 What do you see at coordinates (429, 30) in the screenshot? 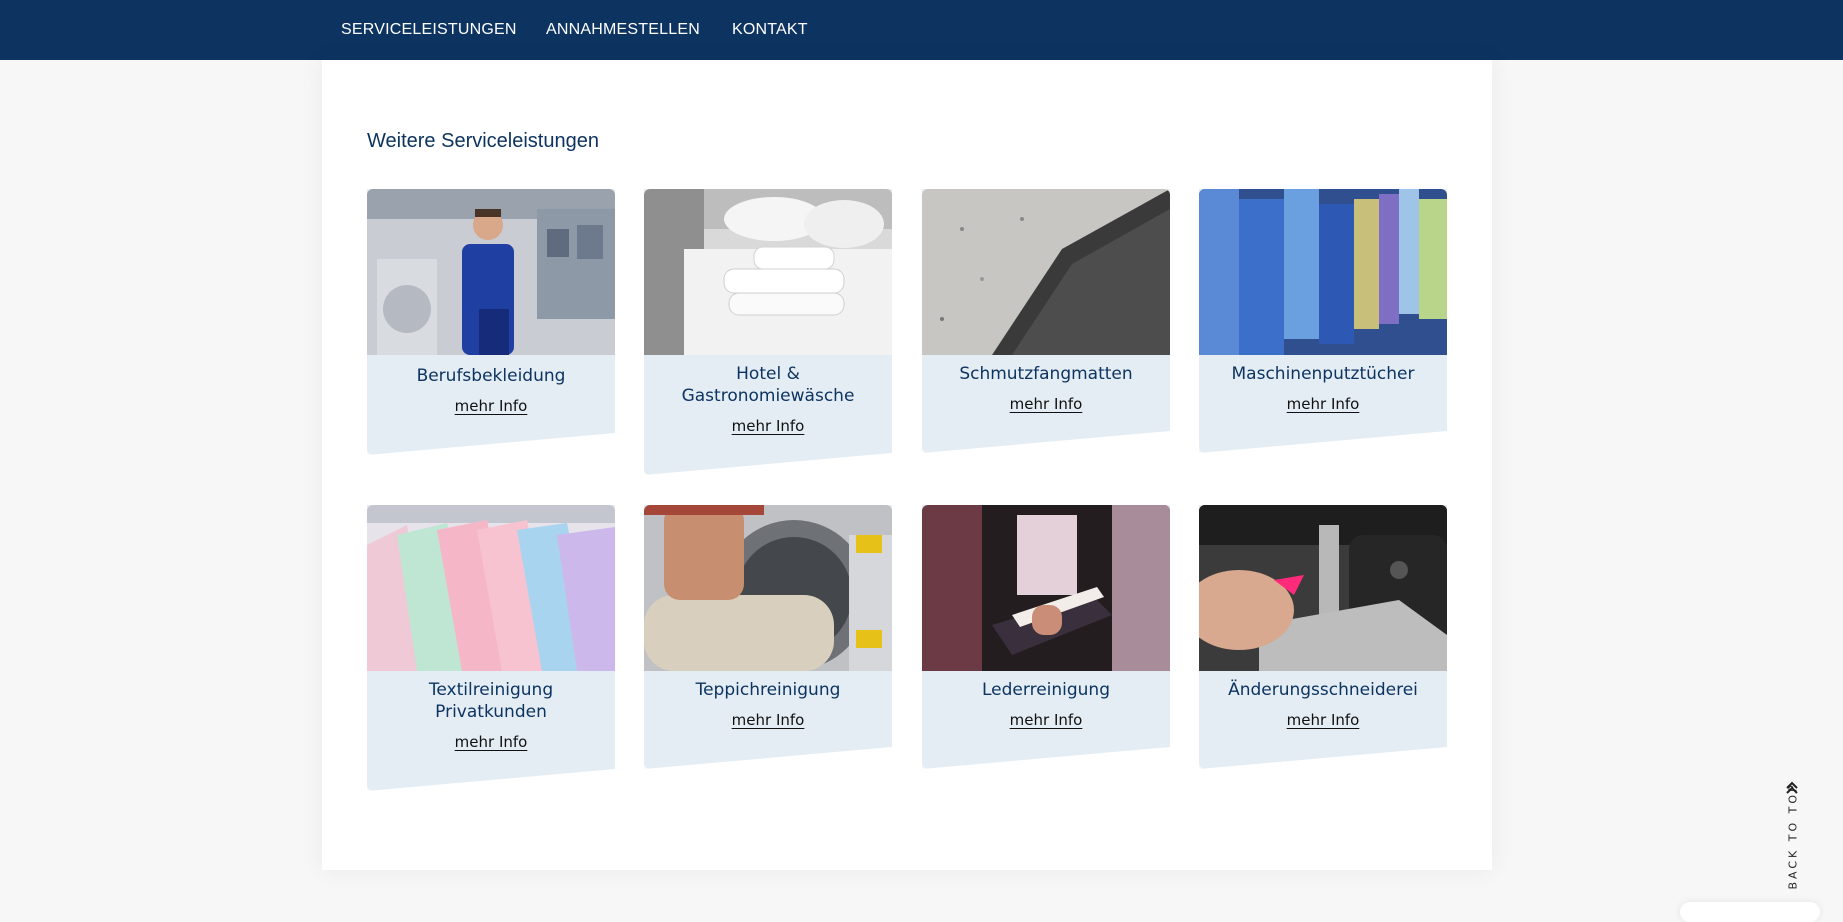
I see `nav-item-serviceleistungen: SERVICELEISTUNGEN` at bounding box center [429, 30].